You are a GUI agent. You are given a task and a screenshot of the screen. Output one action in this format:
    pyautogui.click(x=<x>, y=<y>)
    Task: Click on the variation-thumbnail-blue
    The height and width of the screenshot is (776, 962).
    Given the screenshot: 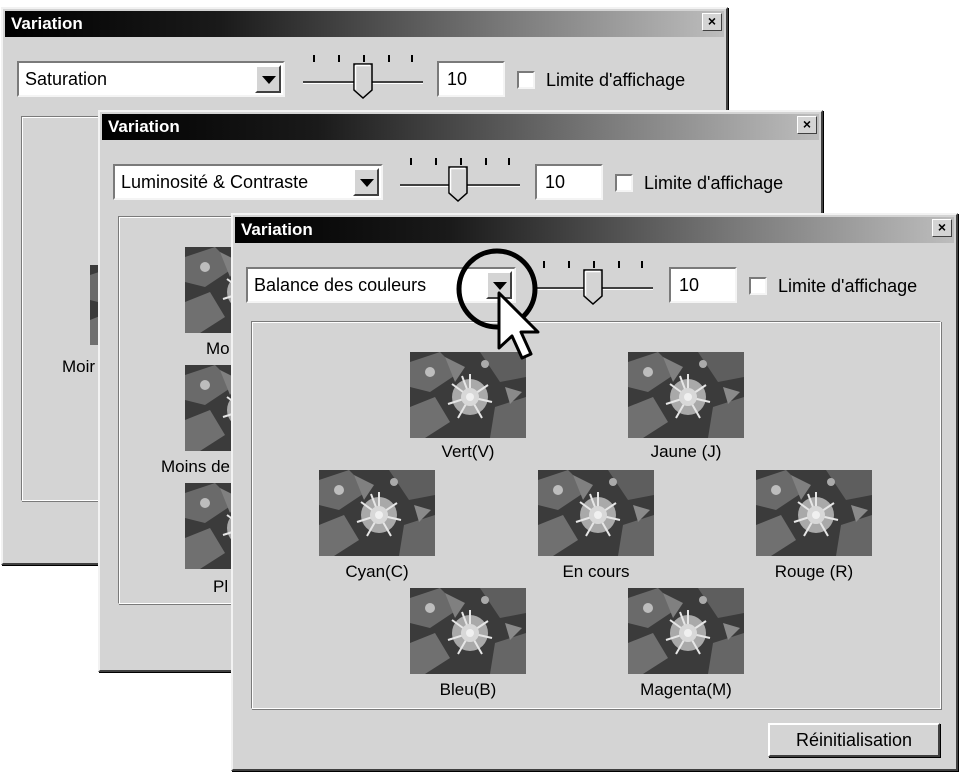 What is the action you would take?
    pyautogui.click(x=468, y=631)
    